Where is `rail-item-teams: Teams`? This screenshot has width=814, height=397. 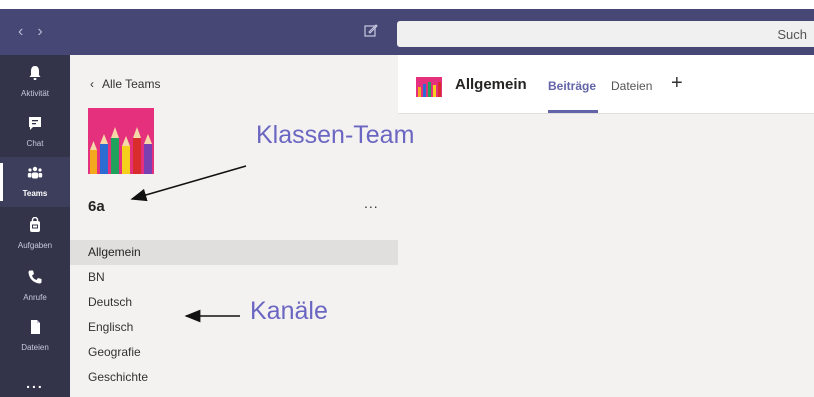
rail-item-teams: Teams is located at coordinates (35, 182).